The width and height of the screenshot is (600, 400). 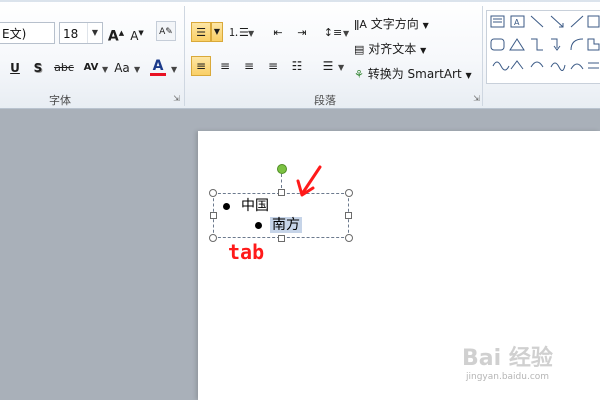 I want to click on clear-formatting-icon: A✎, so click(x=166, y=32).